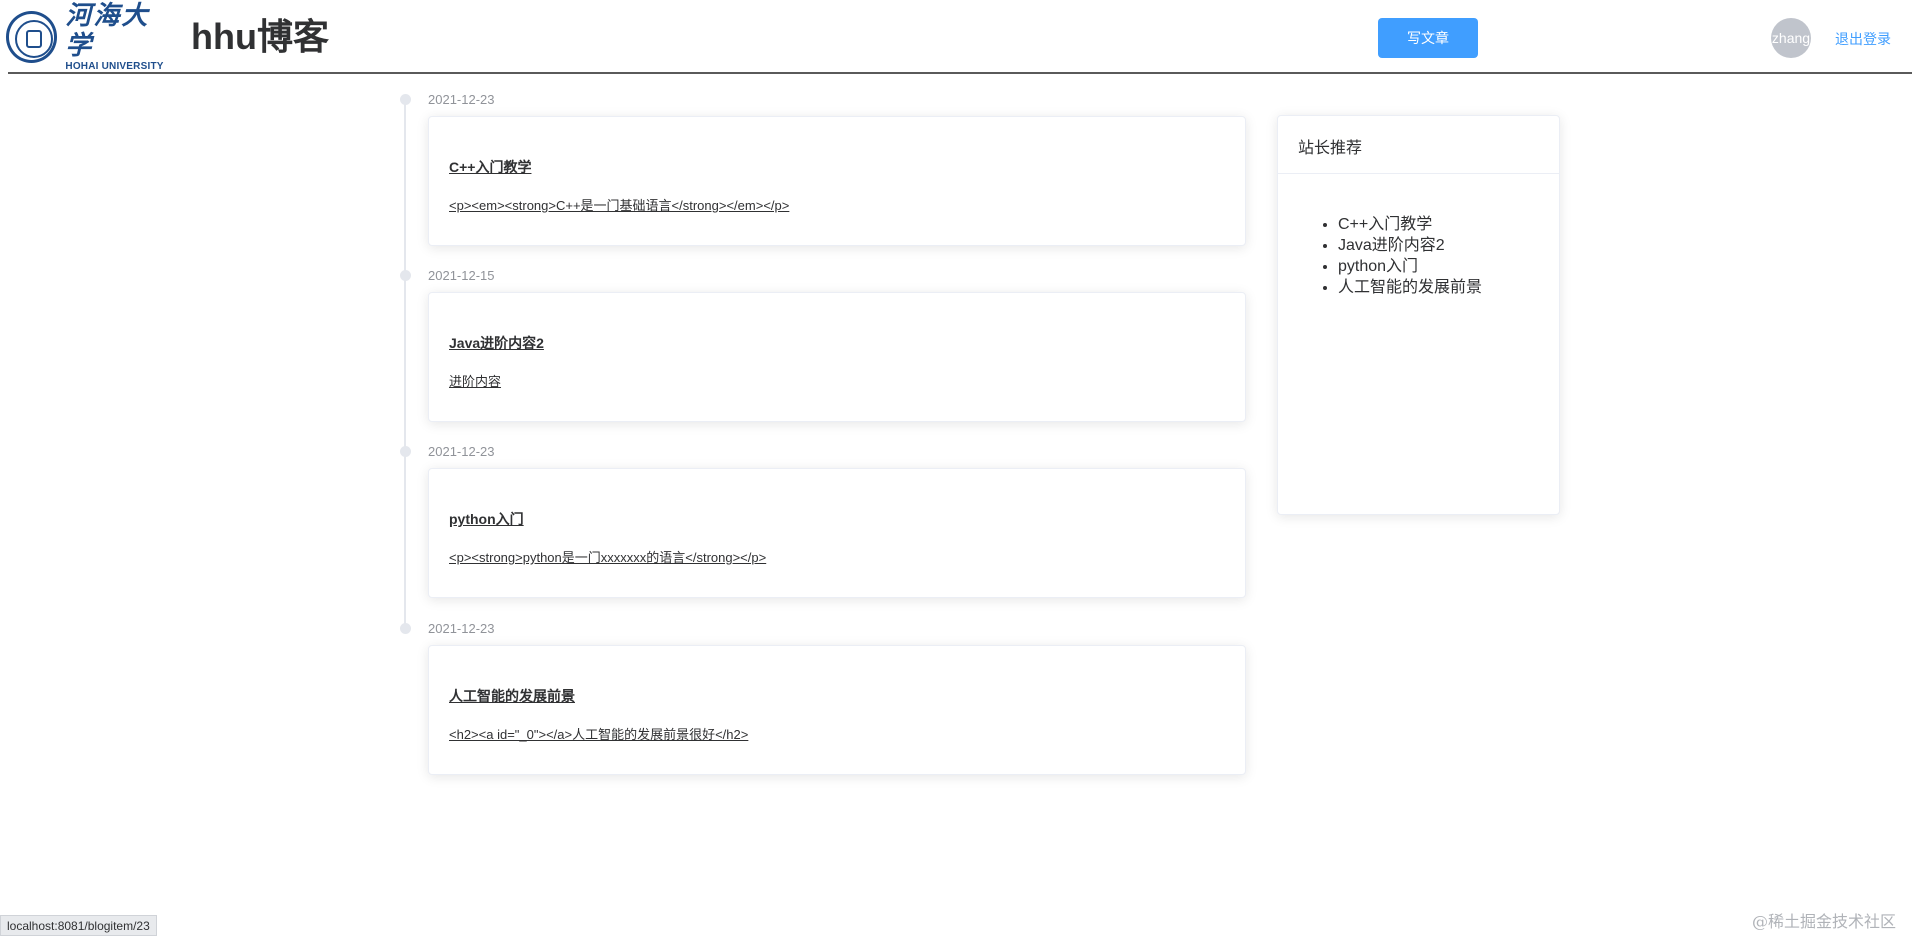 This screenshot has width=1920, height=936. Describe the element at coordinates (1448, 224) in the screenshot. I see `recommend-item: C++入门教学` at that location.